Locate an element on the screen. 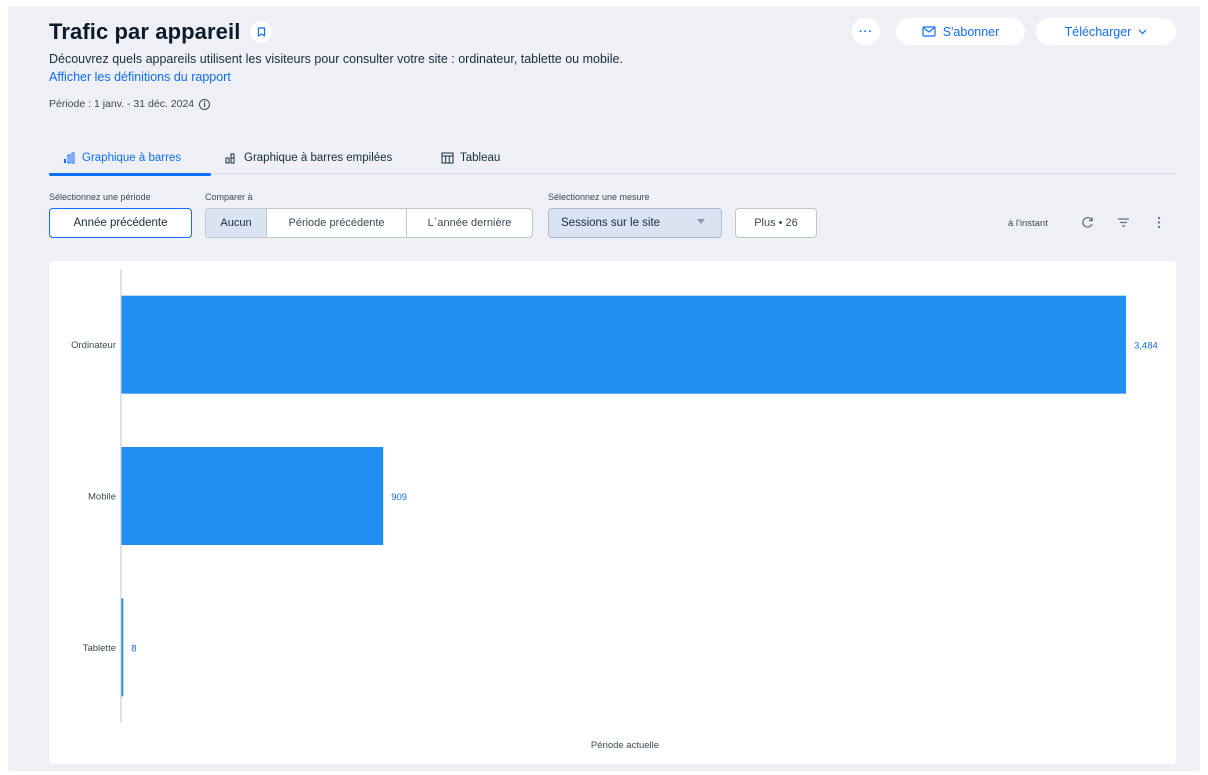 Image resolution: width=1208 pixels, height=775 pixels. last-updated-status: à l'instant is located at coordinates (1028, 223).